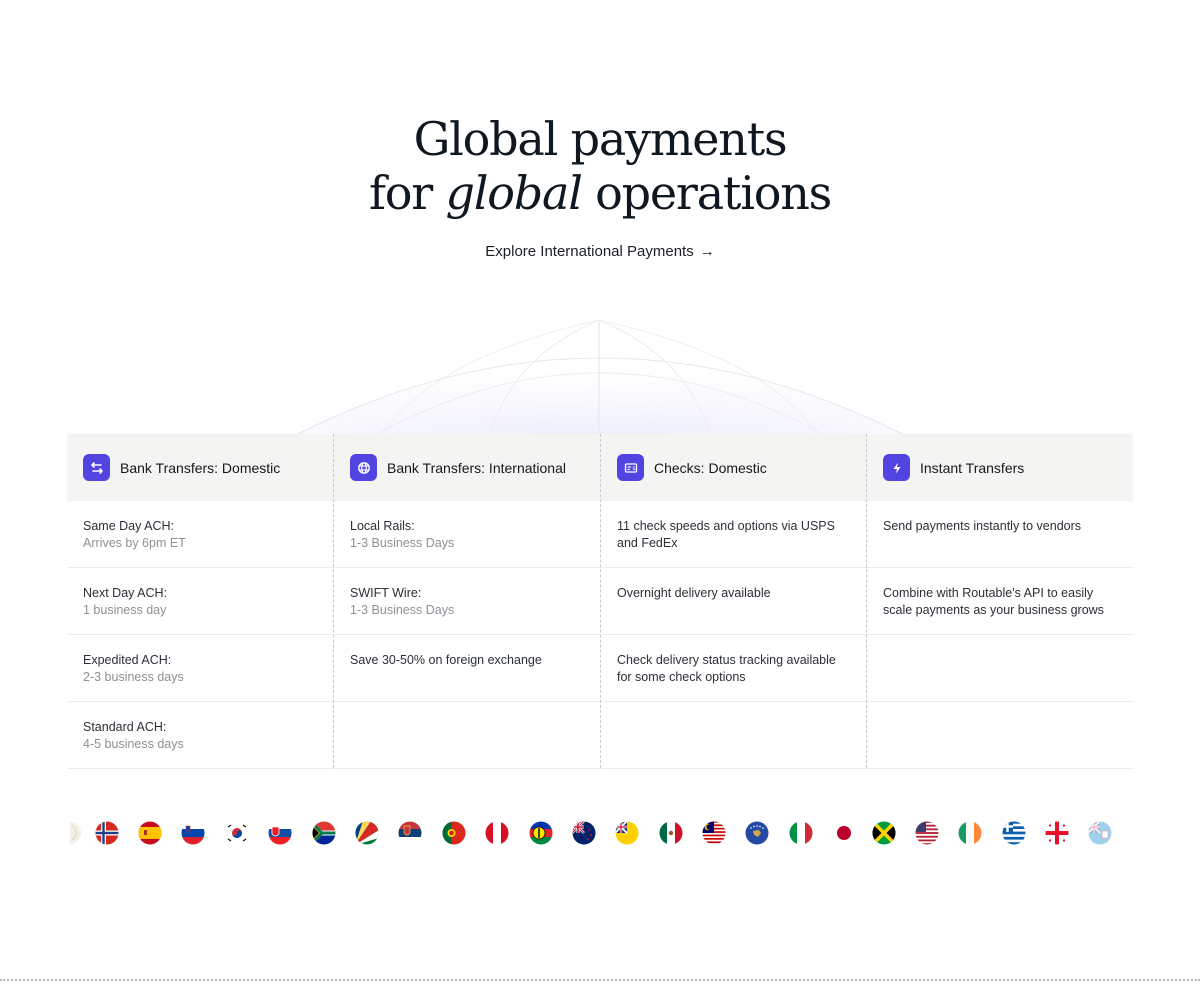 The image size is (1200, 1004). What do you see at coordinates (896, 467) in the screenshot?
I see `lightning-bolt-icon` at bounding box center [896, 467].